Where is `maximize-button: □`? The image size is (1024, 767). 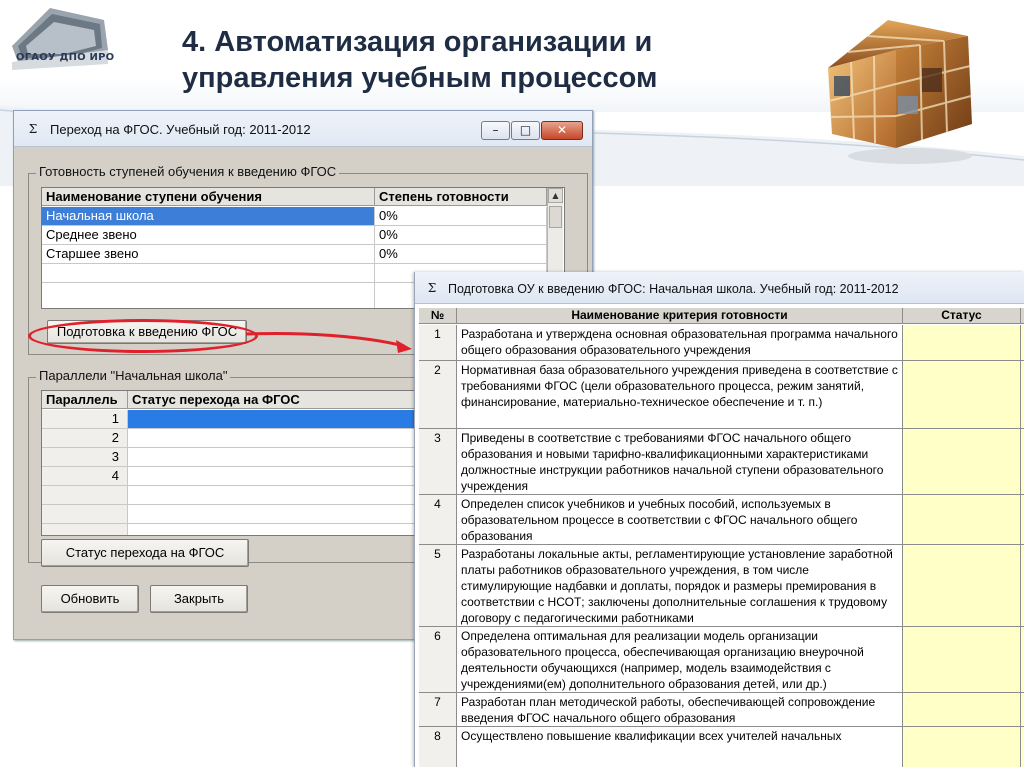
maximize-button: □ is located at coordinates (525, 130).